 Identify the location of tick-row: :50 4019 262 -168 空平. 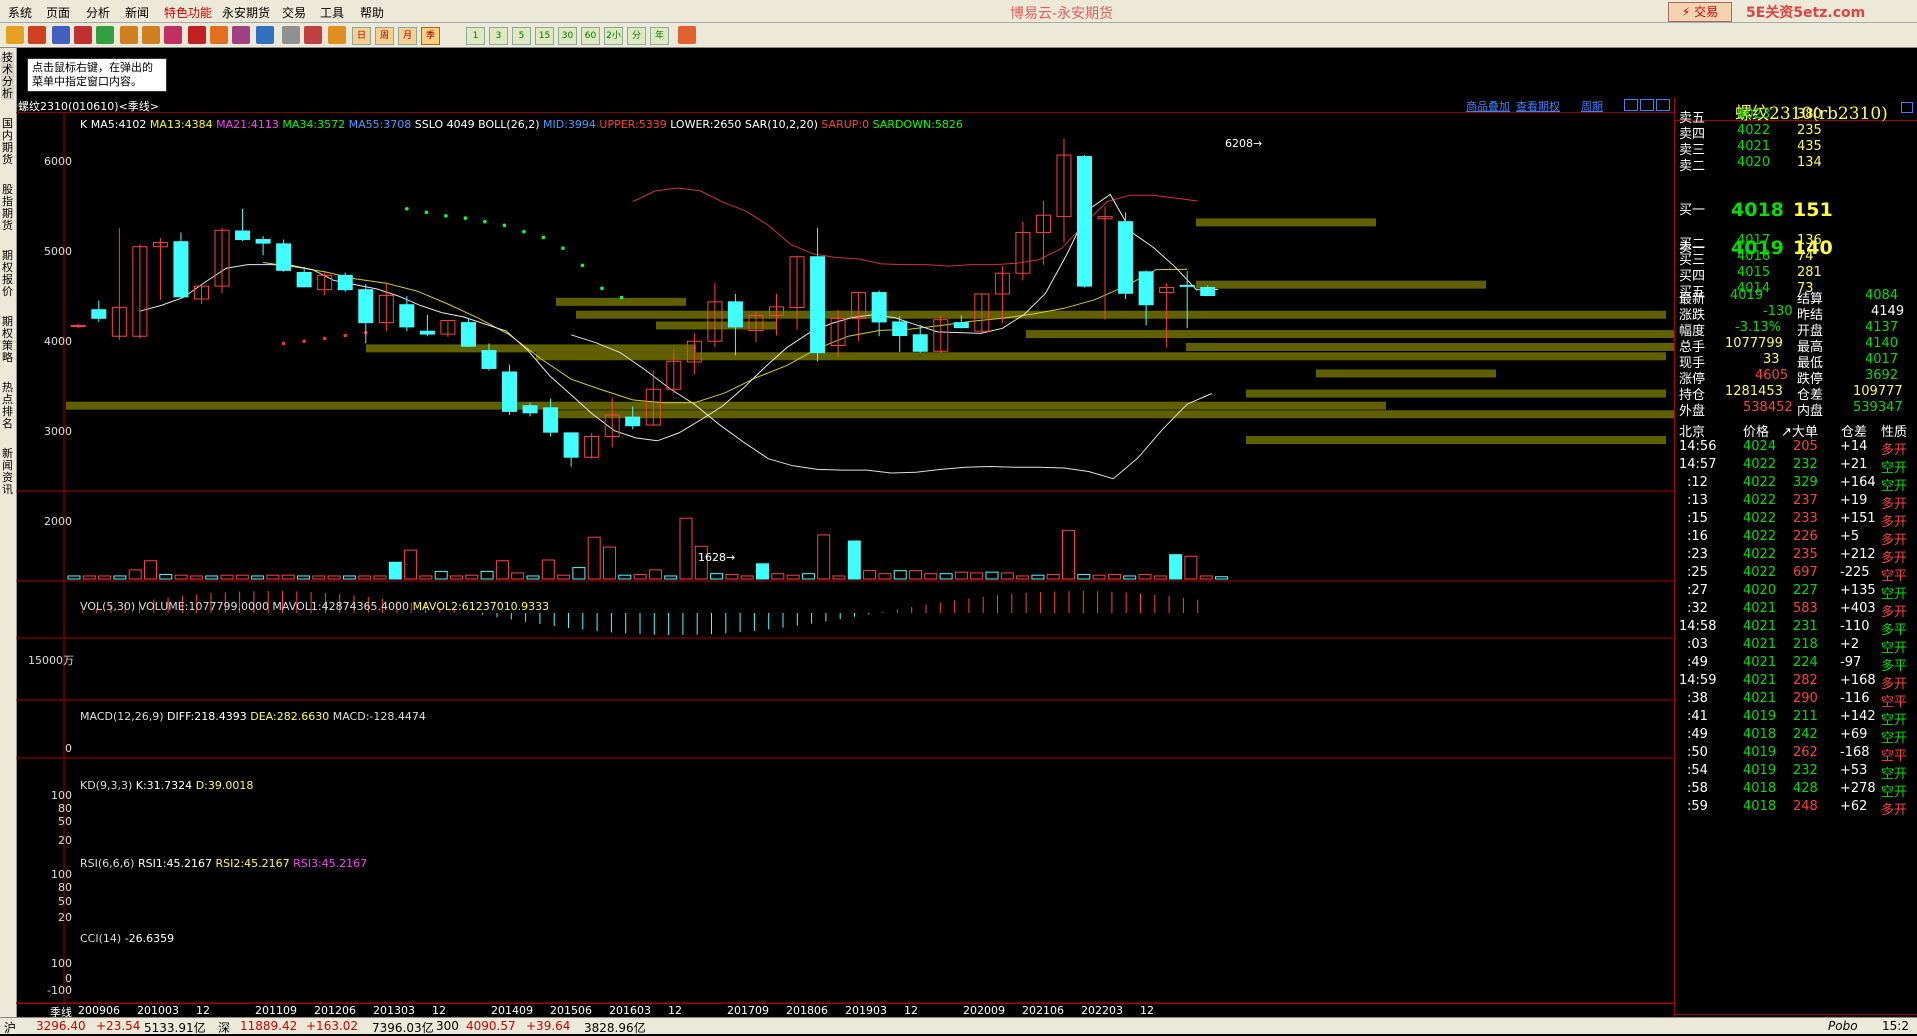
(1796, 754).